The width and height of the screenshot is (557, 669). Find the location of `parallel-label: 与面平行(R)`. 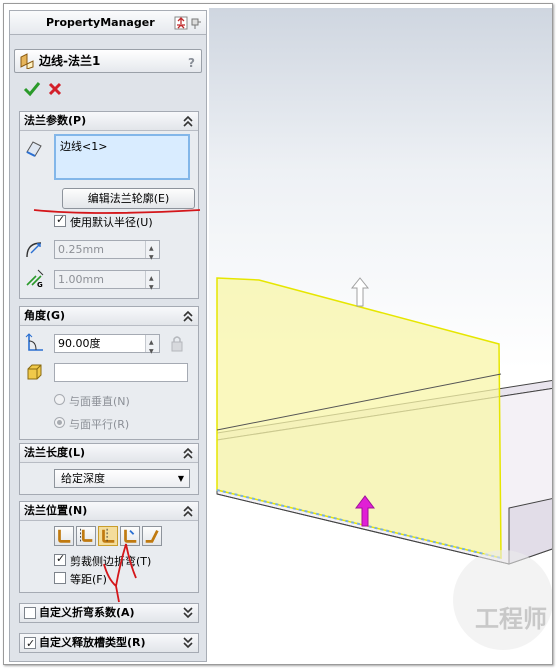

parallel-label: 与面平行(R) is located at coordinates (99, 424).